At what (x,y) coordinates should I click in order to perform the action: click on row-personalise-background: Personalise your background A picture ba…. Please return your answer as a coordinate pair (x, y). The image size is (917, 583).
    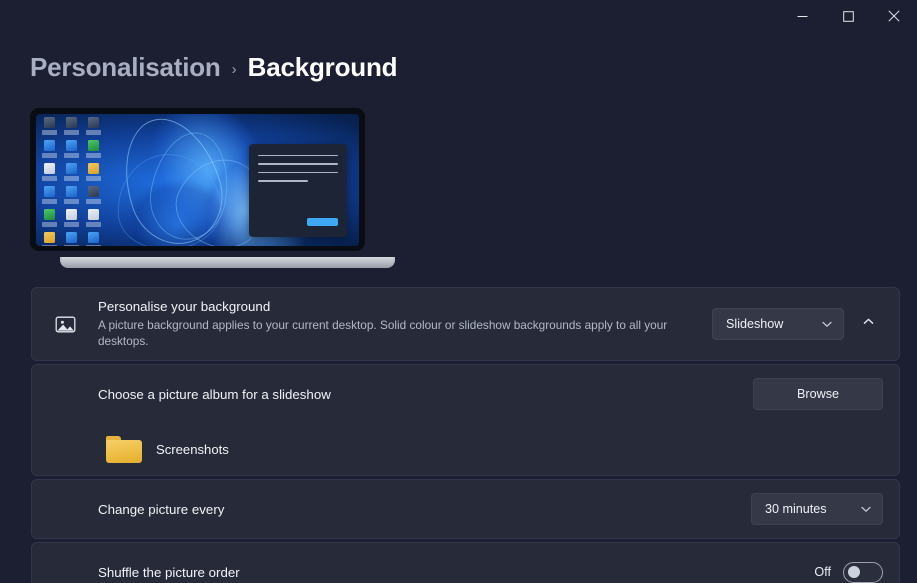
    Looking at the image, I should click on (465, 324).